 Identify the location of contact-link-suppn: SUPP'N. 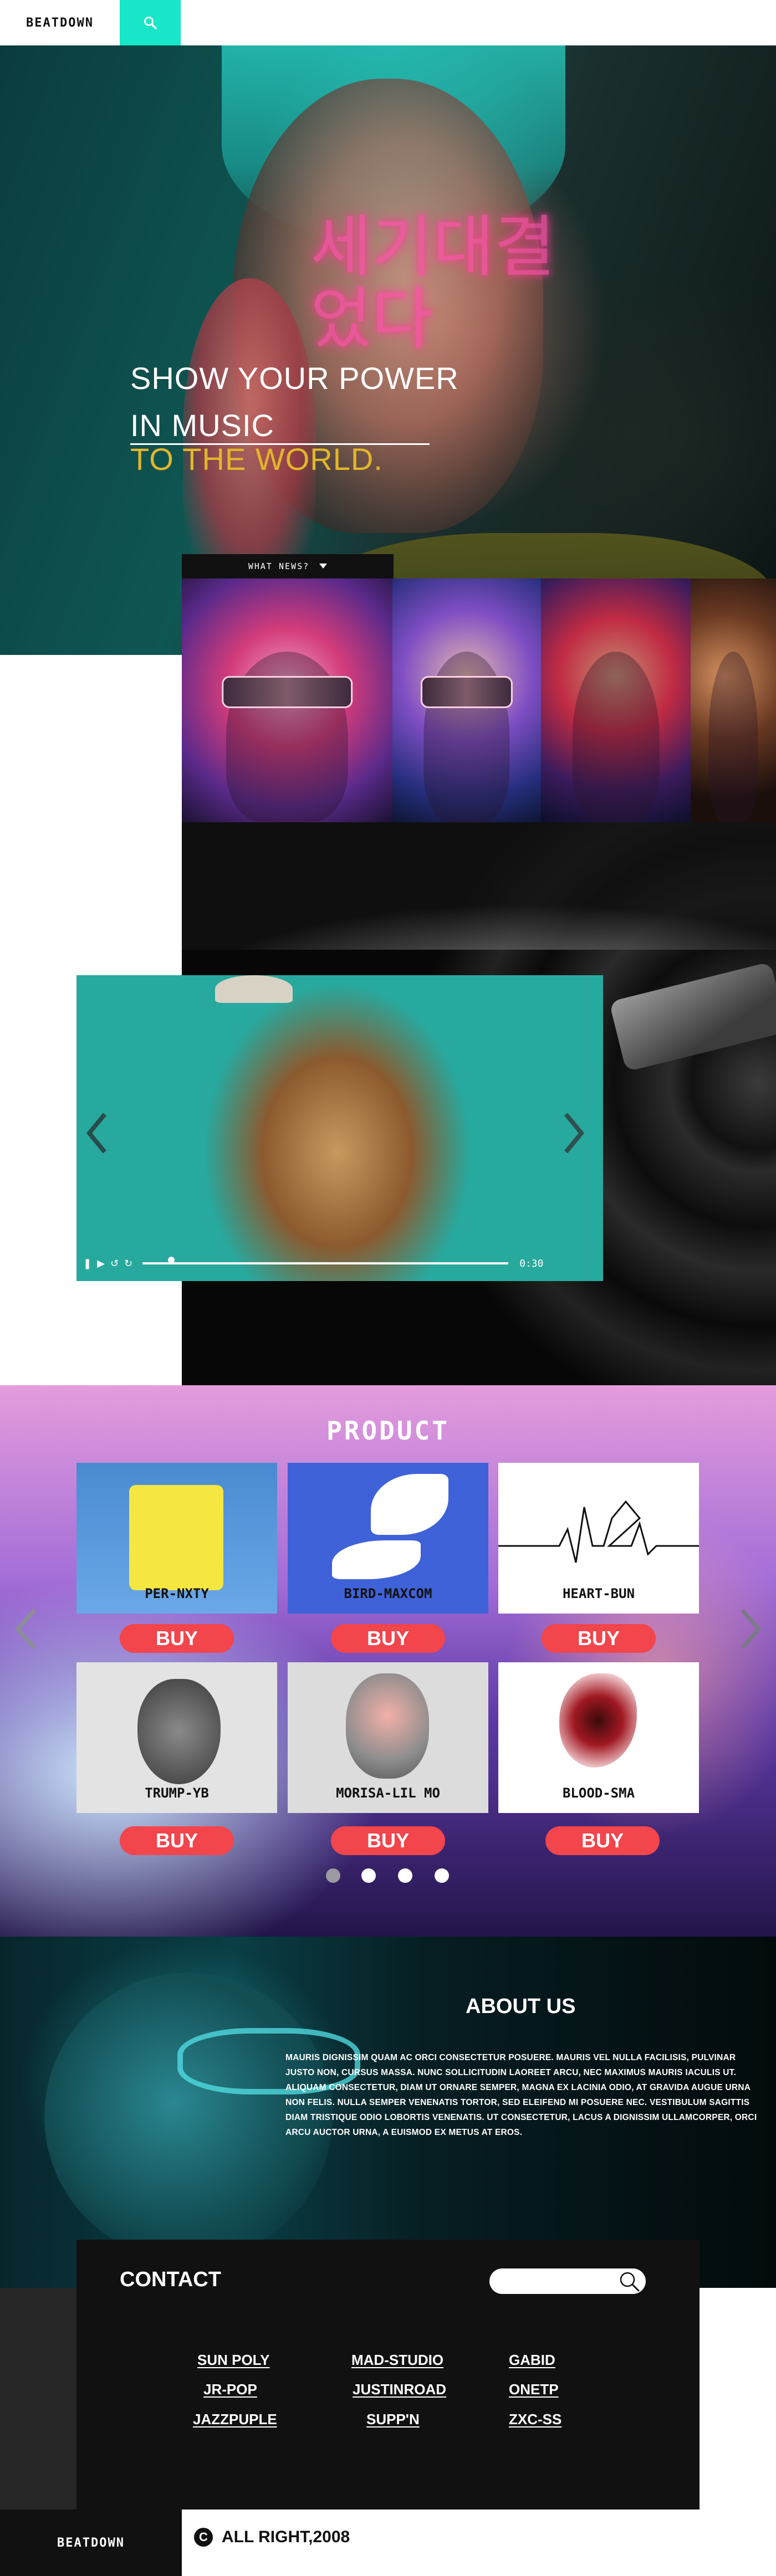
(393, 2419).